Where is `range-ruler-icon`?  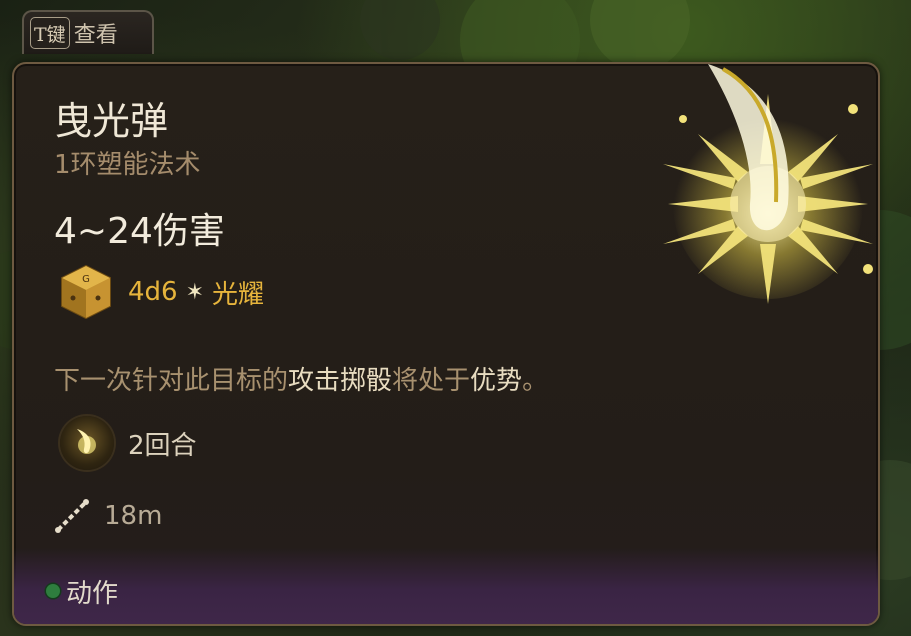
range-ruler-icon is located at coordinates (72, 516).